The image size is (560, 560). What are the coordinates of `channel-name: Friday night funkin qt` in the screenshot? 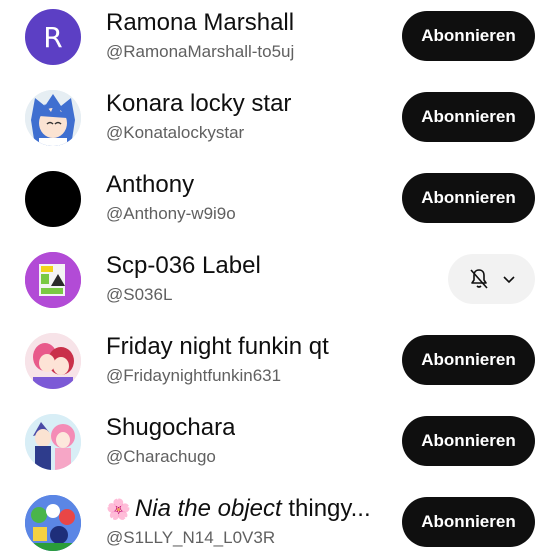 It's located at (217, 347).